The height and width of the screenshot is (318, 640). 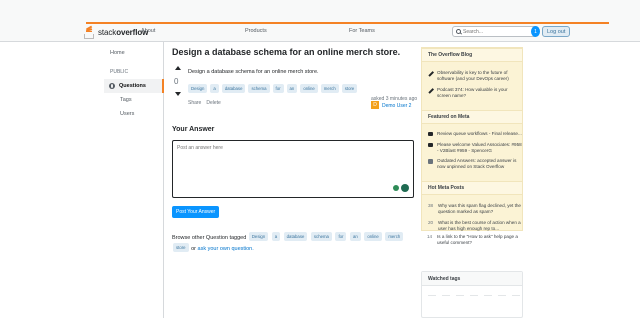 What do you see at coordinates (396, 106) in the screenshot?
I see `user-name-link: Demo User 2` at bounding box center [396, 106].